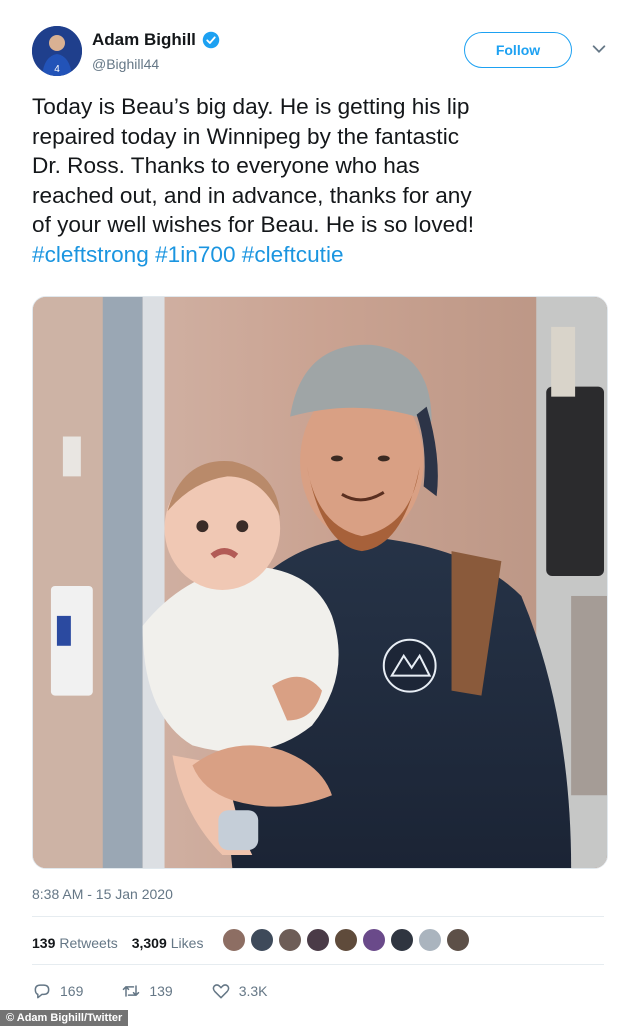 The height and width of the screenshot is (1026, 634). I want to click on hashtag-line: #cleftstrong #1in700 #cleftcutie, so click(322, 255).